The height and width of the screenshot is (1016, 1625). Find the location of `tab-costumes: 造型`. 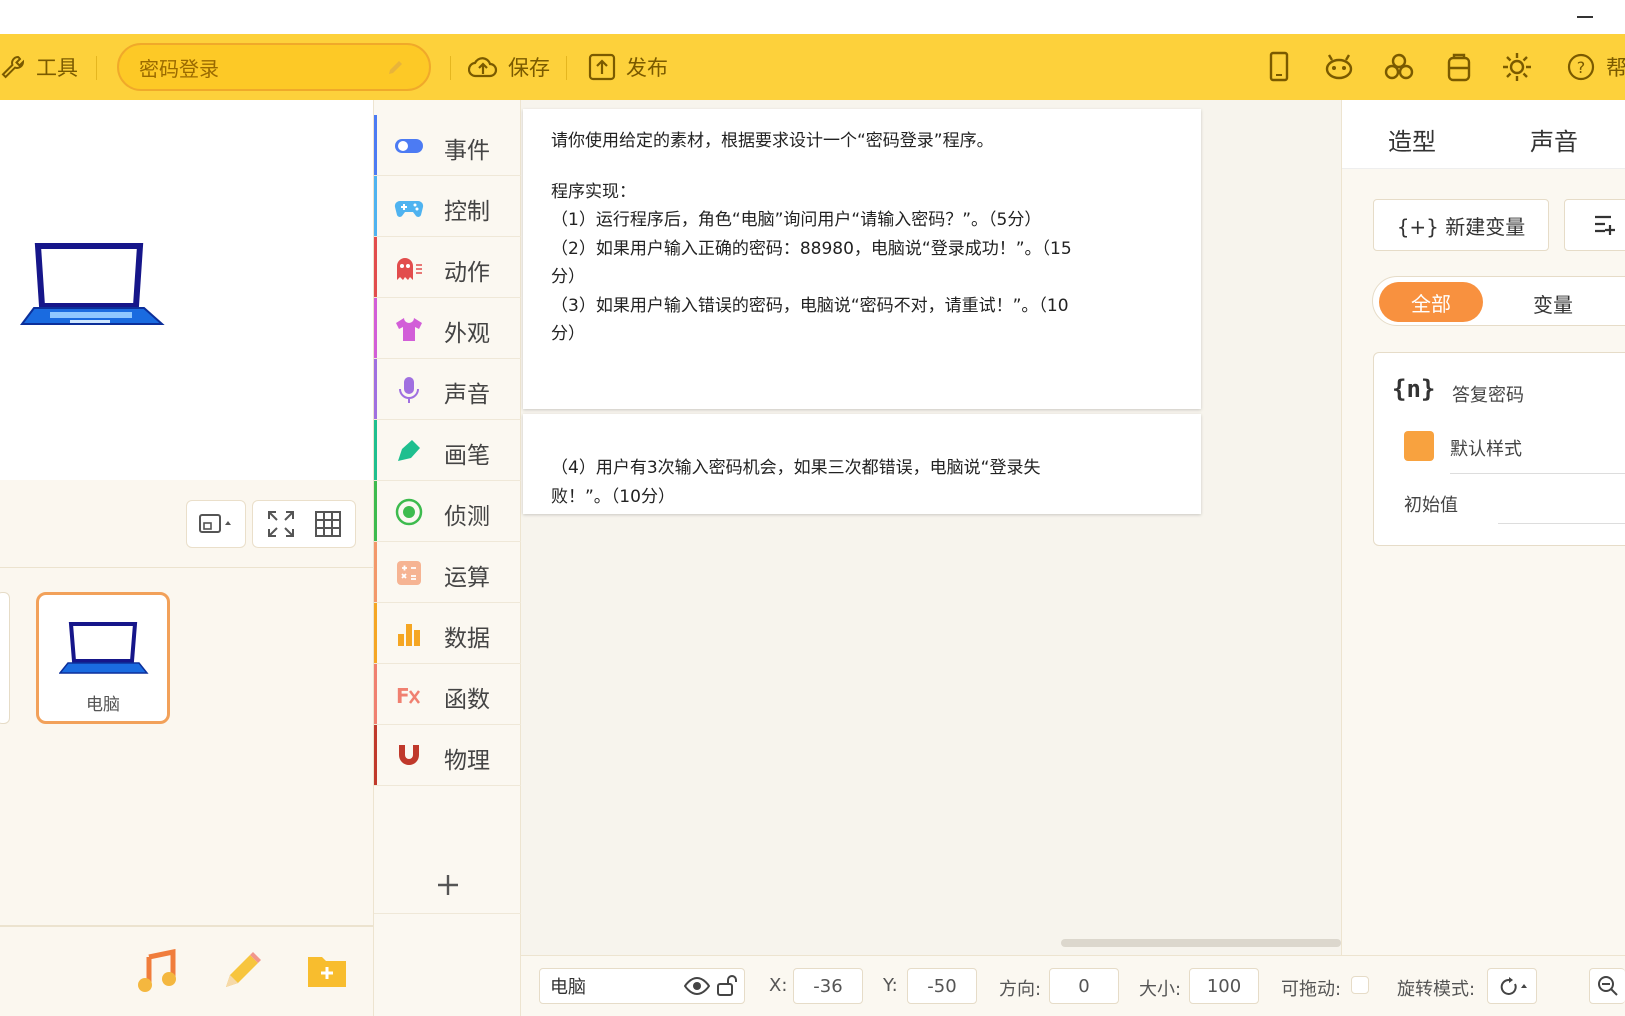

tab-costumes: 造型 is located at coordinates (1412, 139).